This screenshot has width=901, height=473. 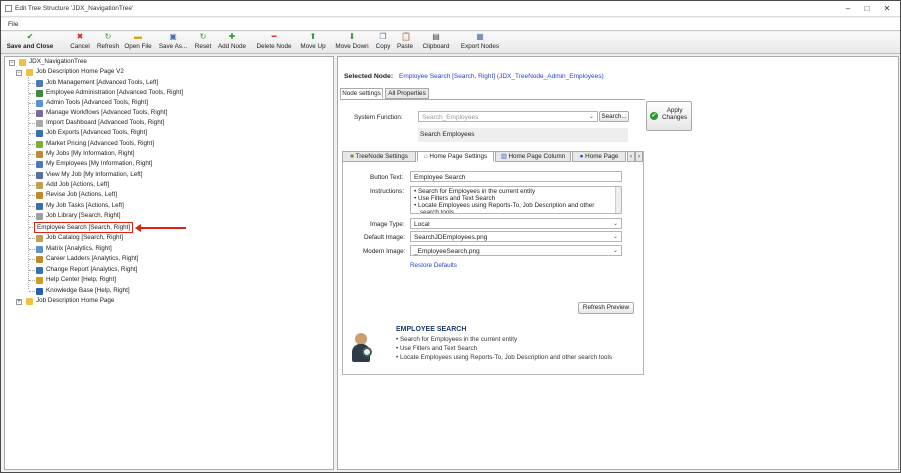 What do you see at coordinates (232, 36) in the screenshot?
I see `plus-icon: ✚` at bounding box center [232, 36].